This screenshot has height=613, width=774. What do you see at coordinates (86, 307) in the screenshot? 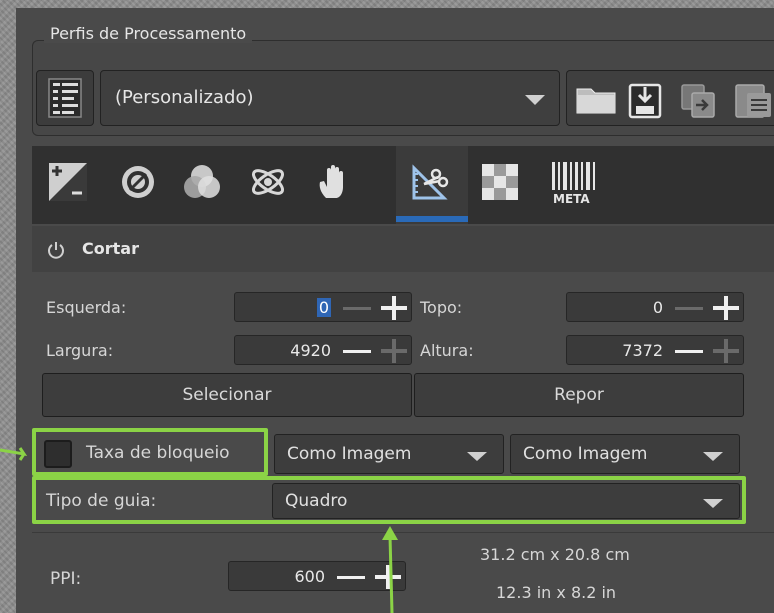
I see `left-label: Esquerda:` at bounding box center [86, 307].